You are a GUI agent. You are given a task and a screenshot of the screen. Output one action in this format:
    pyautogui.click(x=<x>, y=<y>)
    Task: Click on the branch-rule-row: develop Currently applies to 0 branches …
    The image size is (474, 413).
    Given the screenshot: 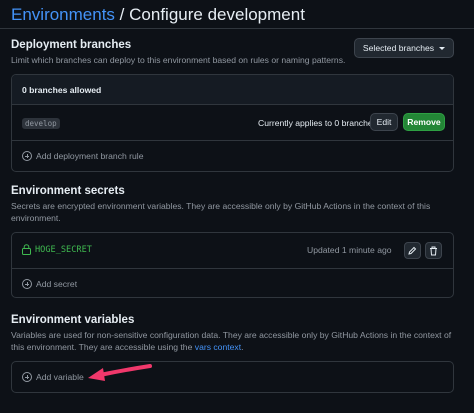 What is the action you would take?
    pyautogui.click(x=232, y=123)
    